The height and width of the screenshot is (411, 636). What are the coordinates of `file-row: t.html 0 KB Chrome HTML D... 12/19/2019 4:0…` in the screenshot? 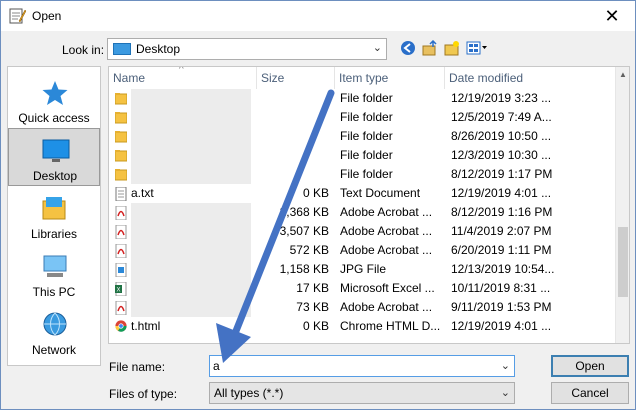 It's located at (363, 326).